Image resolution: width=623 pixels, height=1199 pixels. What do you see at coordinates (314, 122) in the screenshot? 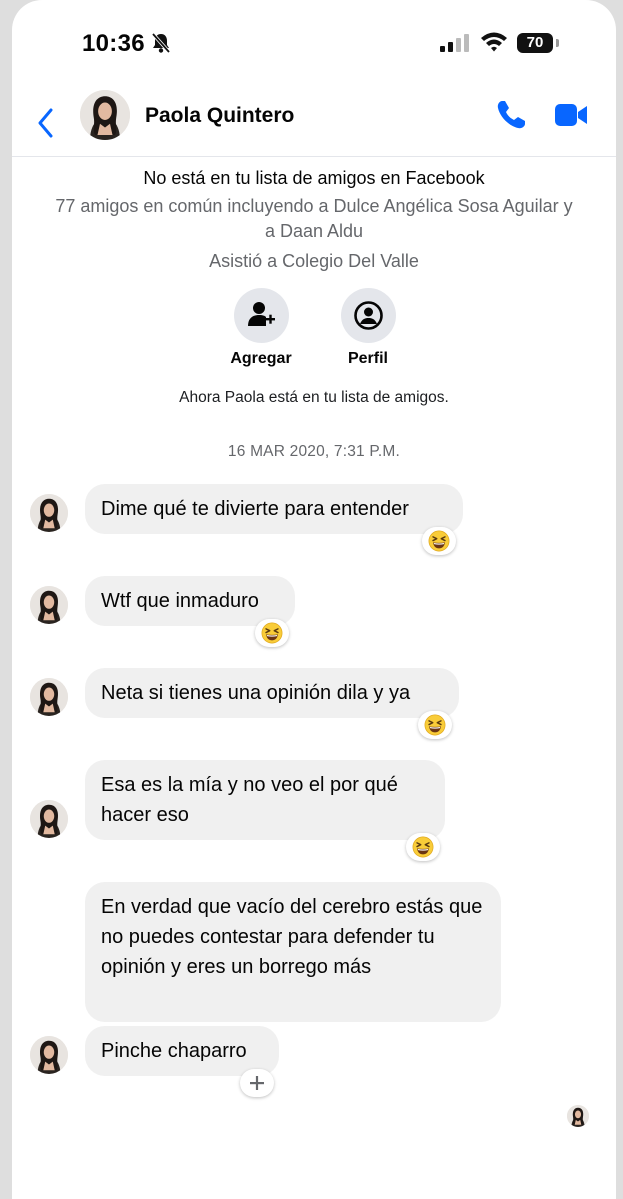
I see `conversation-header: Paola Quintero` at bounding box center [314, 122].